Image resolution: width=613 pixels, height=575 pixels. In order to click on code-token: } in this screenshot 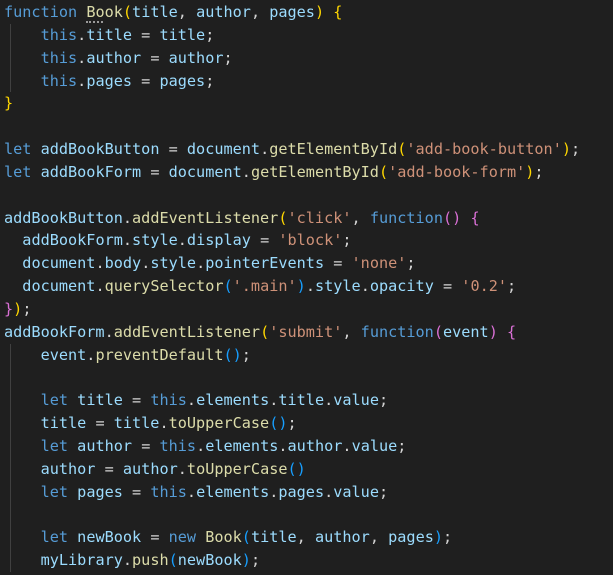, I will do `click(9, 103)`.